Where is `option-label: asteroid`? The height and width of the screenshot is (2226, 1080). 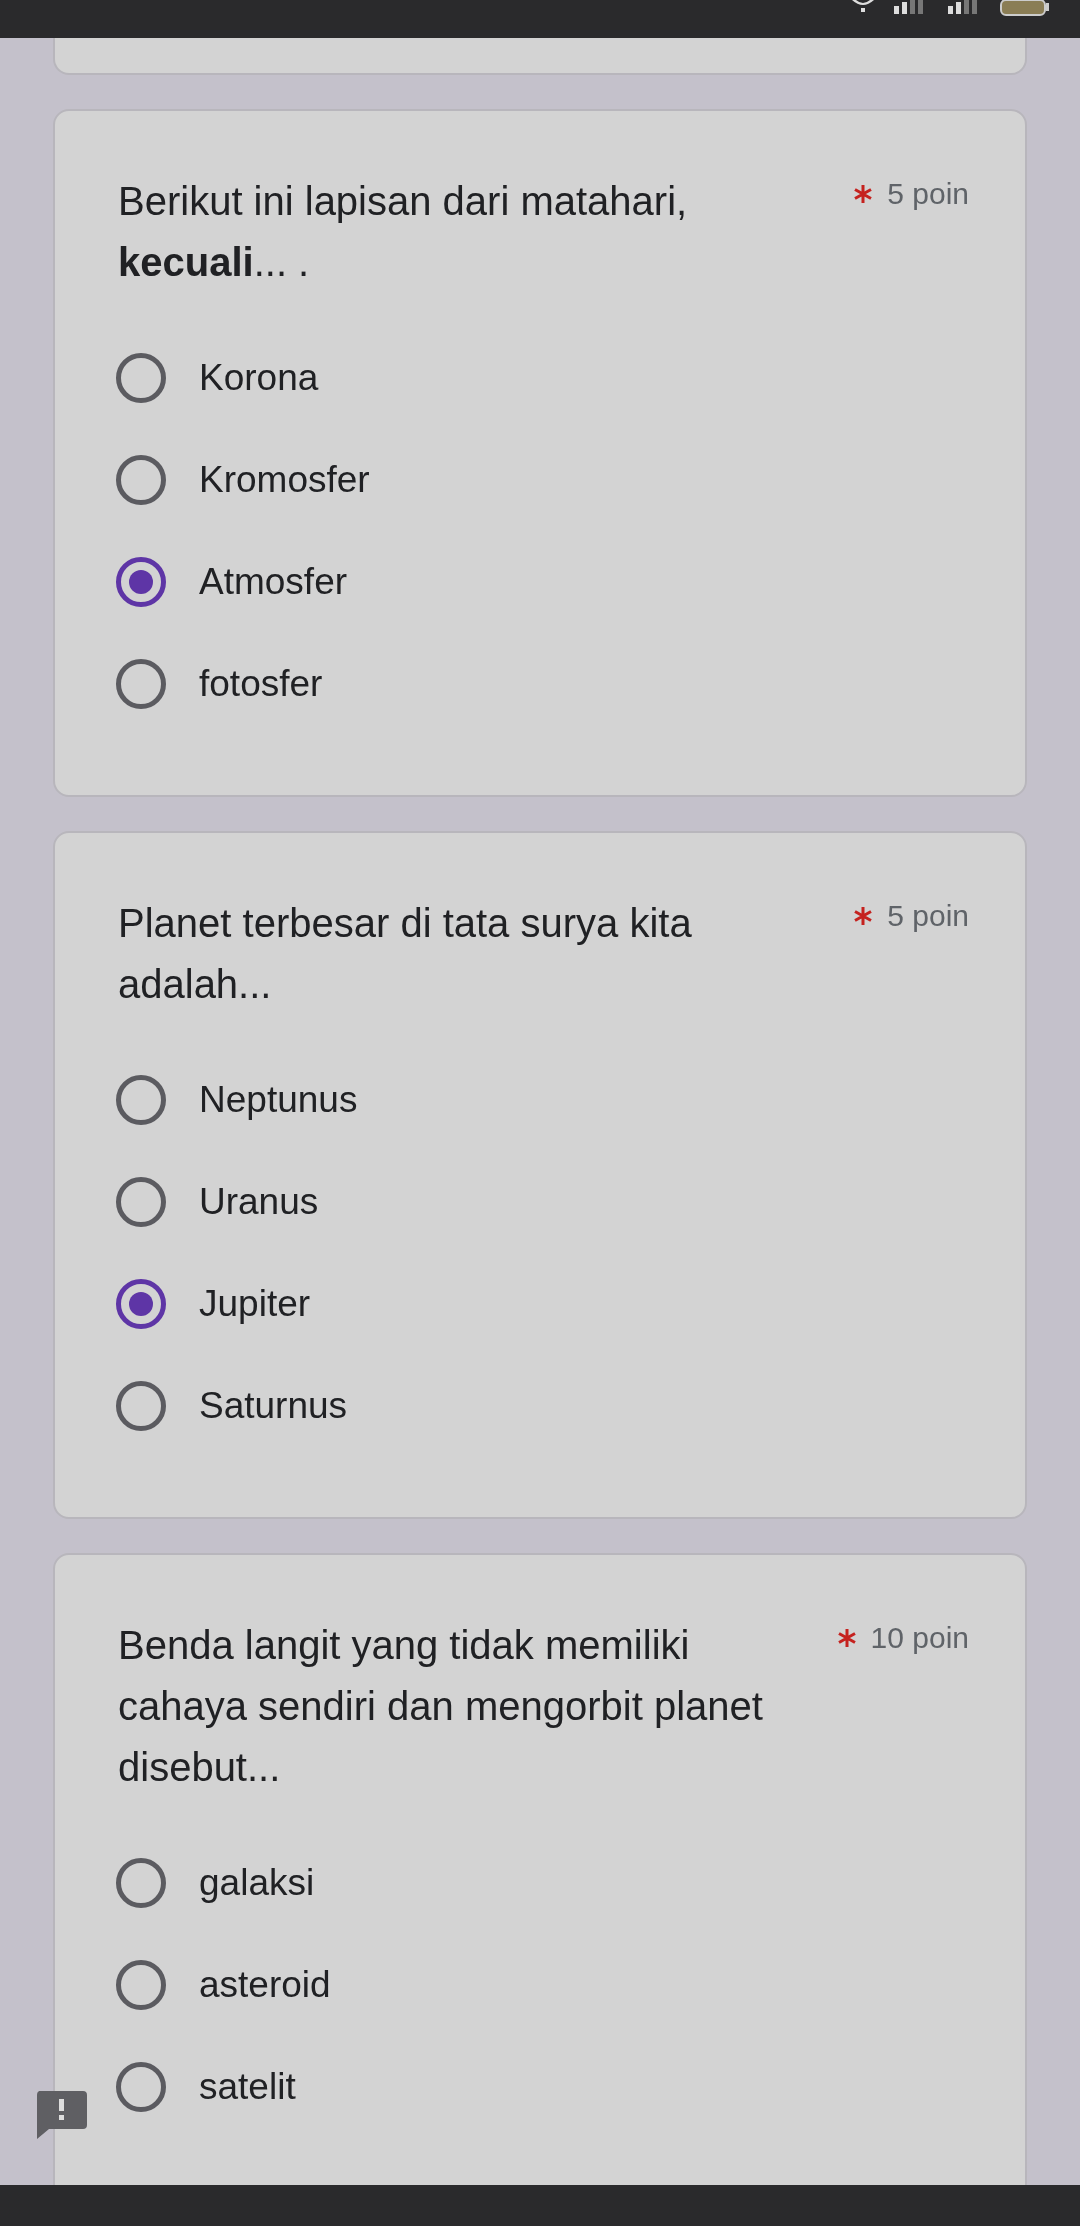 option-label: asteroid is located at coordinates (265, 1985).